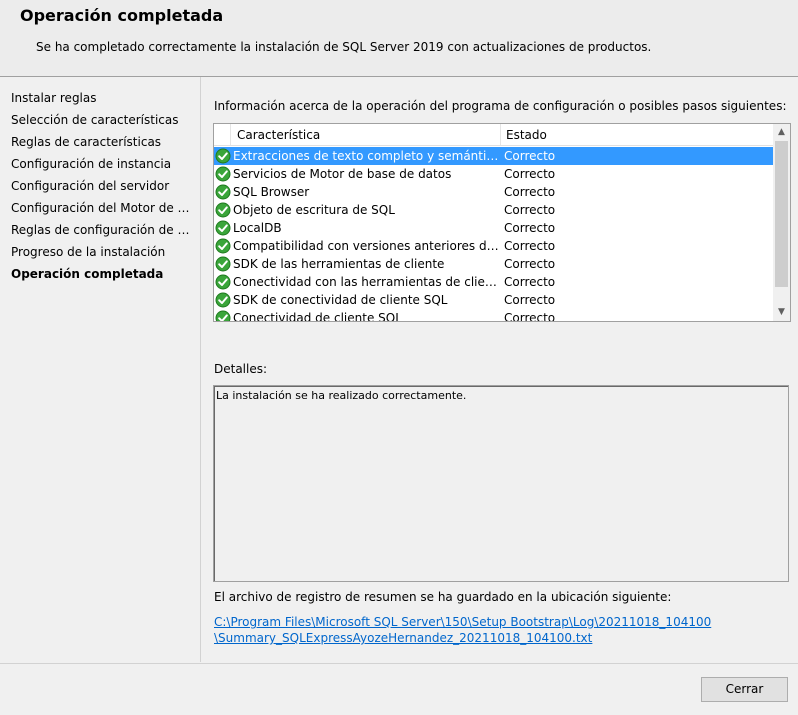 The height and width of the screenshot is (715, 798). I want to click on table-row: SQL Browser Correcto, so click(493, 192).